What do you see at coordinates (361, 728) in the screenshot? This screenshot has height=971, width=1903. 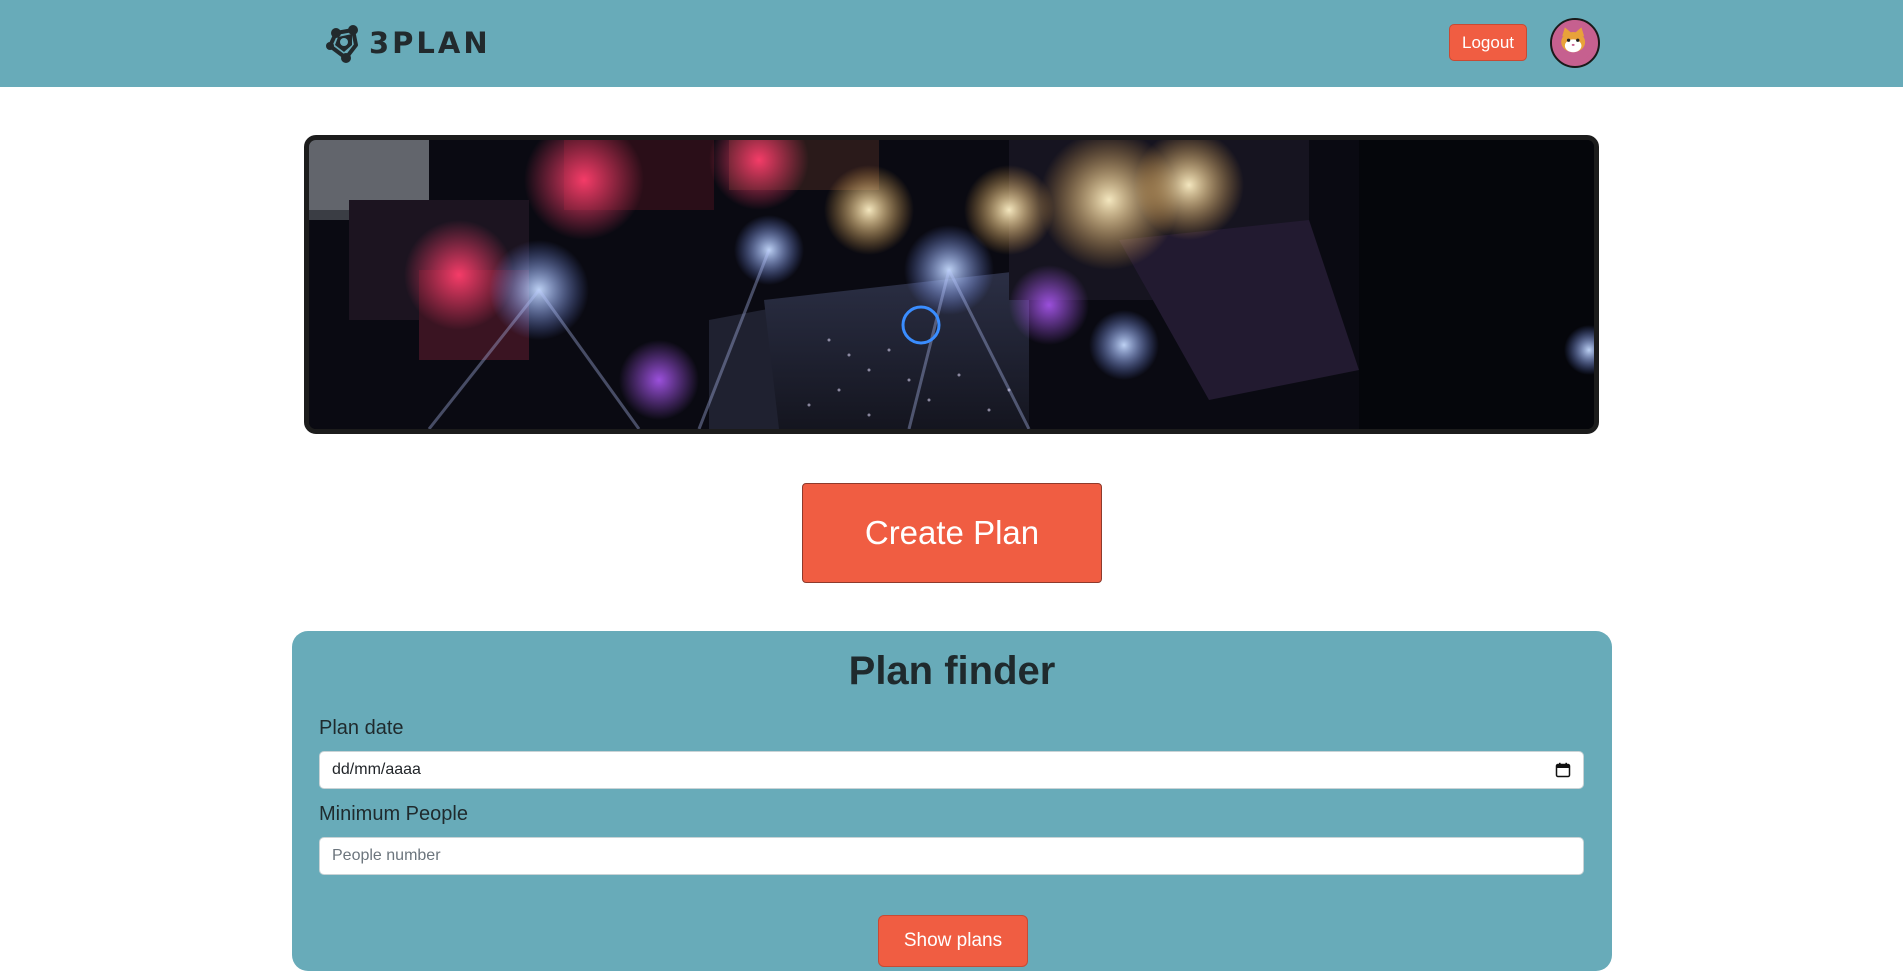 I see `plan-date-label: Plan date` at bounding box center [361, 728].